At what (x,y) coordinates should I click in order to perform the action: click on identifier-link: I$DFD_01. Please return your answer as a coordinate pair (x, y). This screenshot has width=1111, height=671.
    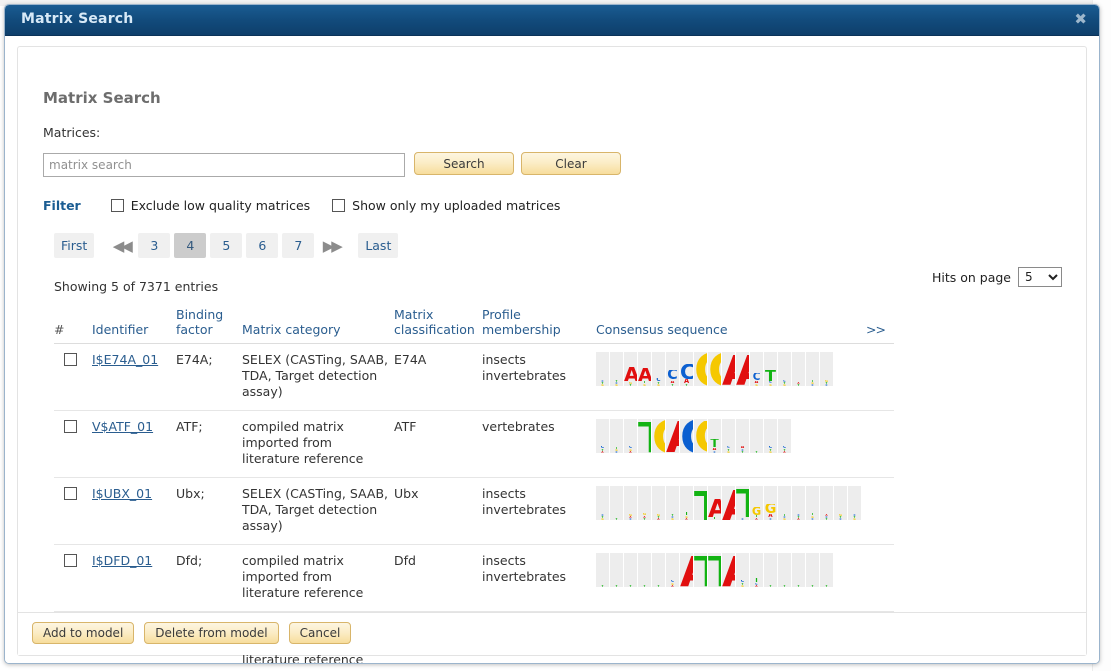
    Looking at the image, I should click on (122, 560).